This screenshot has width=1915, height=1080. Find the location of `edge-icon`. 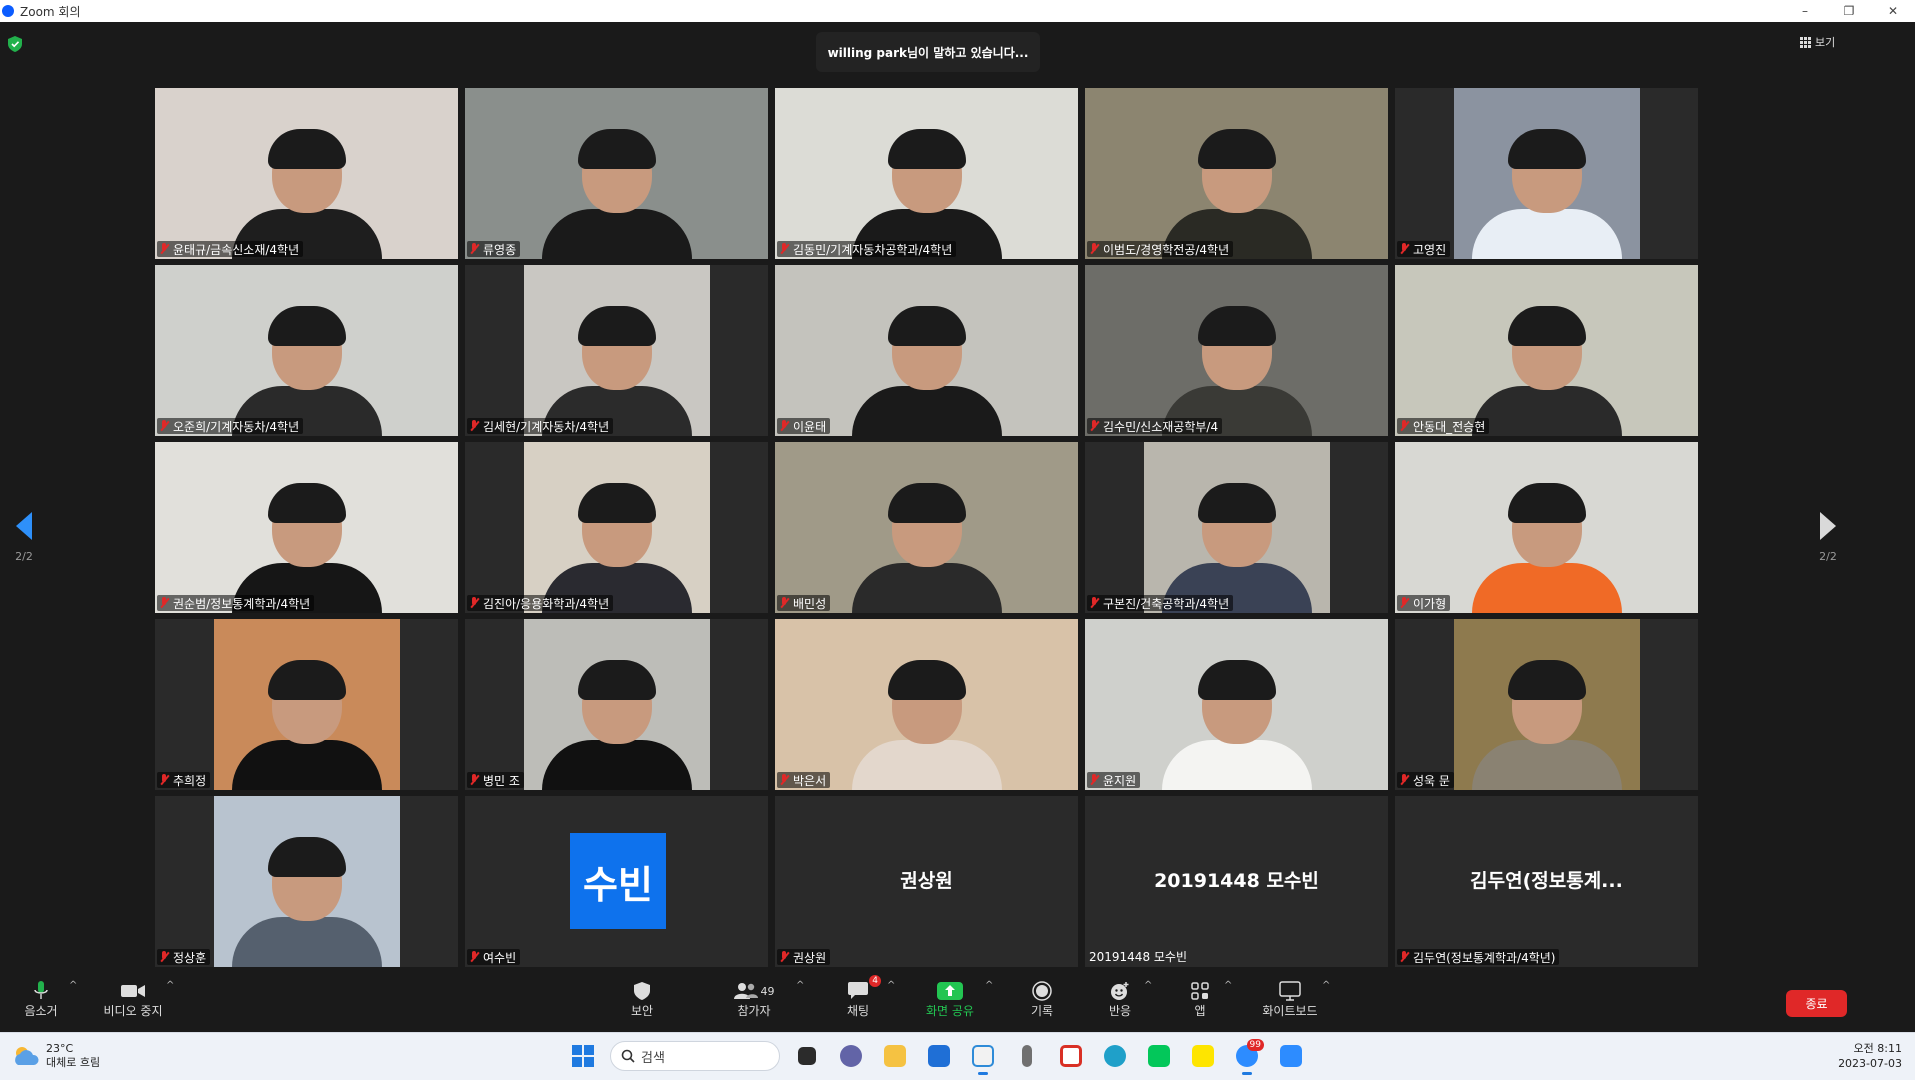

edge-icon is located at coordinates (1115, 1056).